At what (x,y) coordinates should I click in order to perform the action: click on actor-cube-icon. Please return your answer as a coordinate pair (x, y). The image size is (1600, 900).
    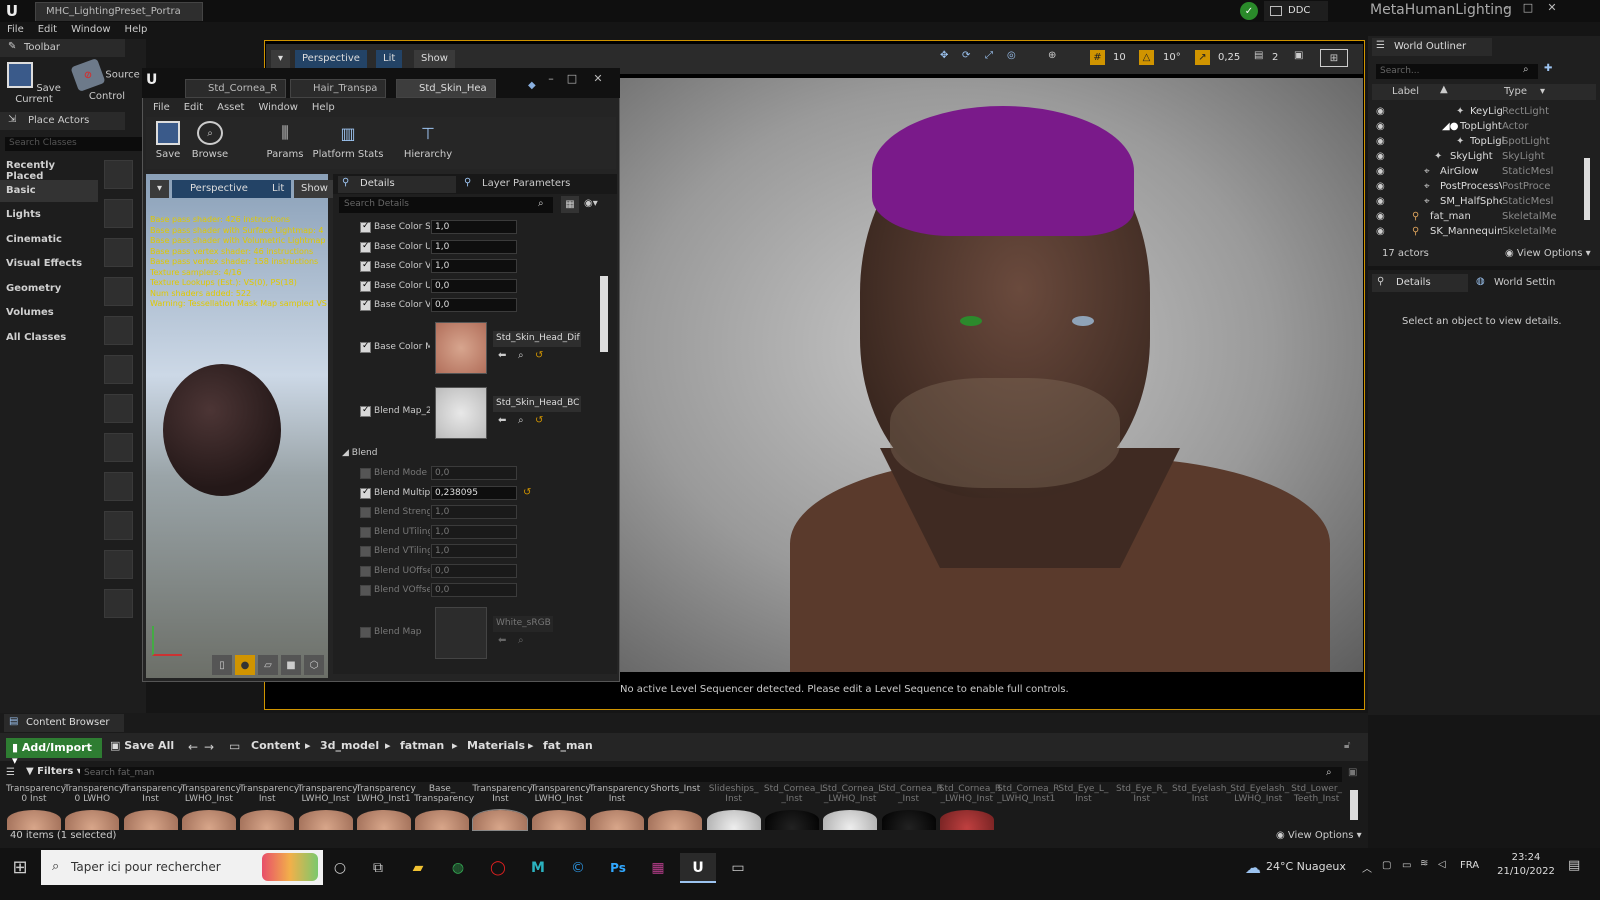
    Looking at the image, I should click on (118, 369).